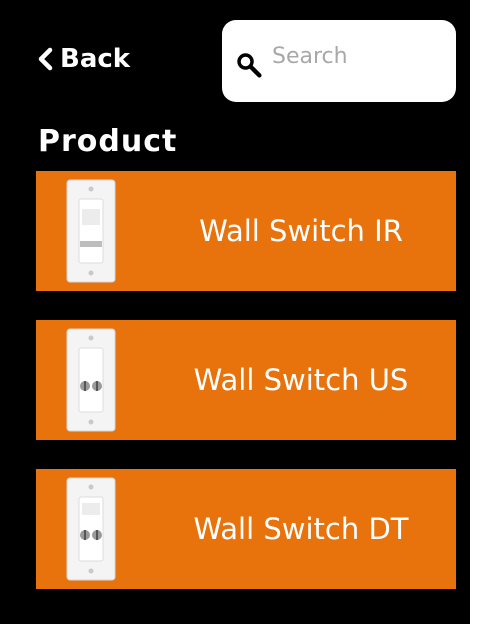 The height and width of the screenshot is (624, 479). I want to click on wall-switch-ir-thumbnail, so click(91, 231).